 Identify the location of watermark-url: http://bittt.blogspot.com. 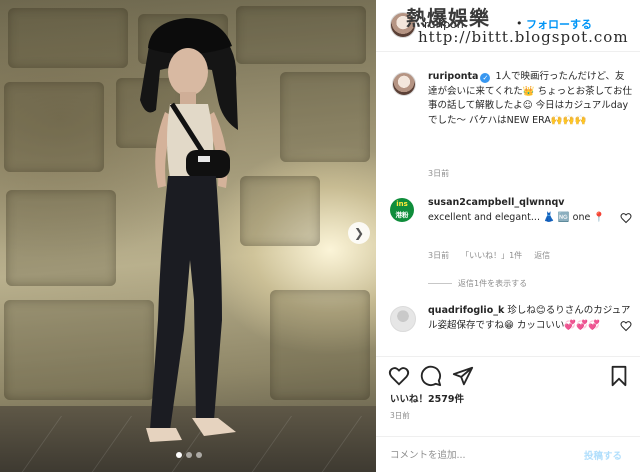
(523, 37).